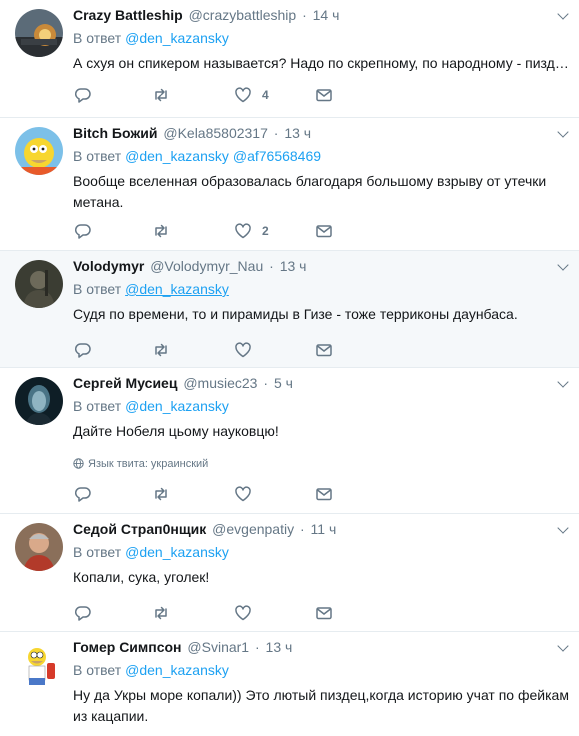 This screenshot has width=579, height=736. What do you see at coordinates (115, 133) in the screenshot?
I see `user-name: Bitch Божий` at bounding box center [115, 133].